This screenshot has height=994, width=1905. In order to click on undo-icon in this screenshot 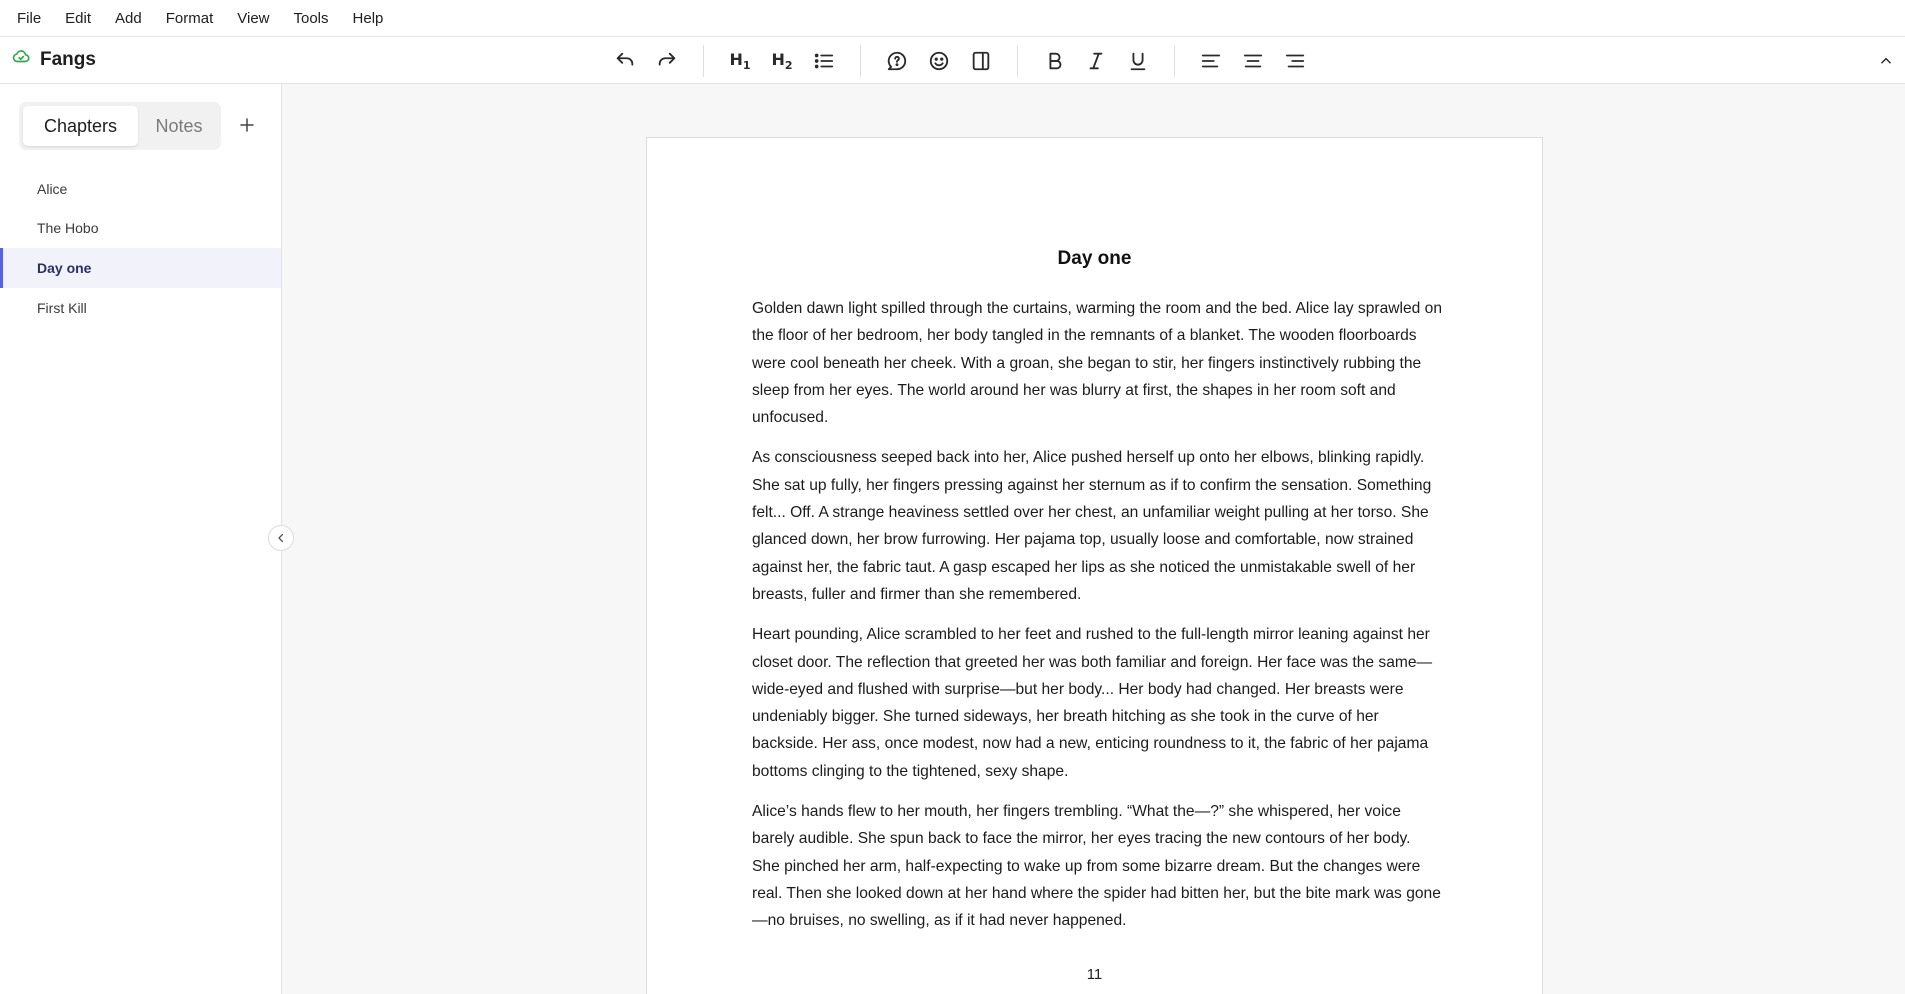, I will do `click(625, 59)`.